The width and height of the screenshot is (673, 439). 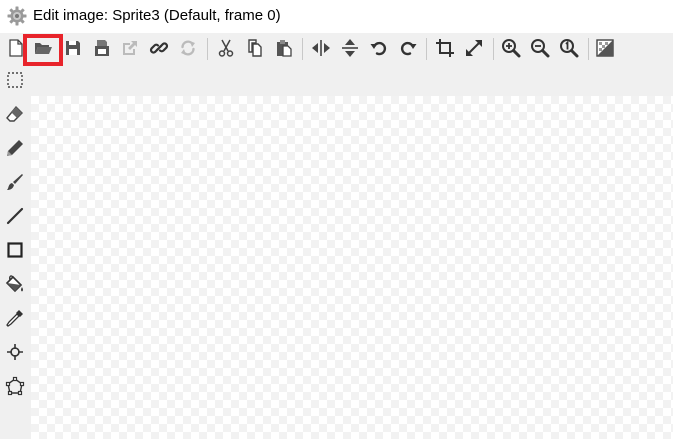 I want to click on refresh-icon, so click(x=188, y=48).